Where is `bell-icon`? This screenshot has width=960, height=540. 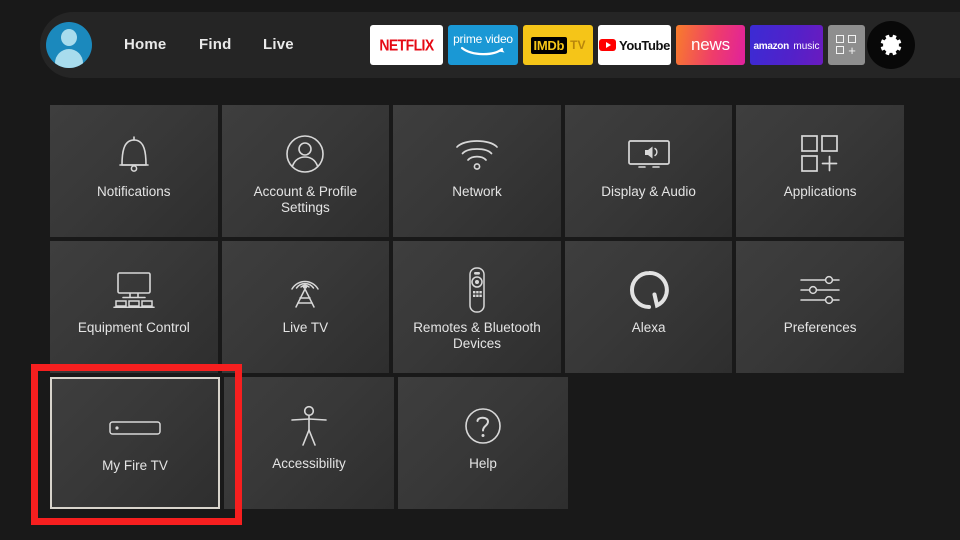
bell-icon is located at coordinates (134, 154).